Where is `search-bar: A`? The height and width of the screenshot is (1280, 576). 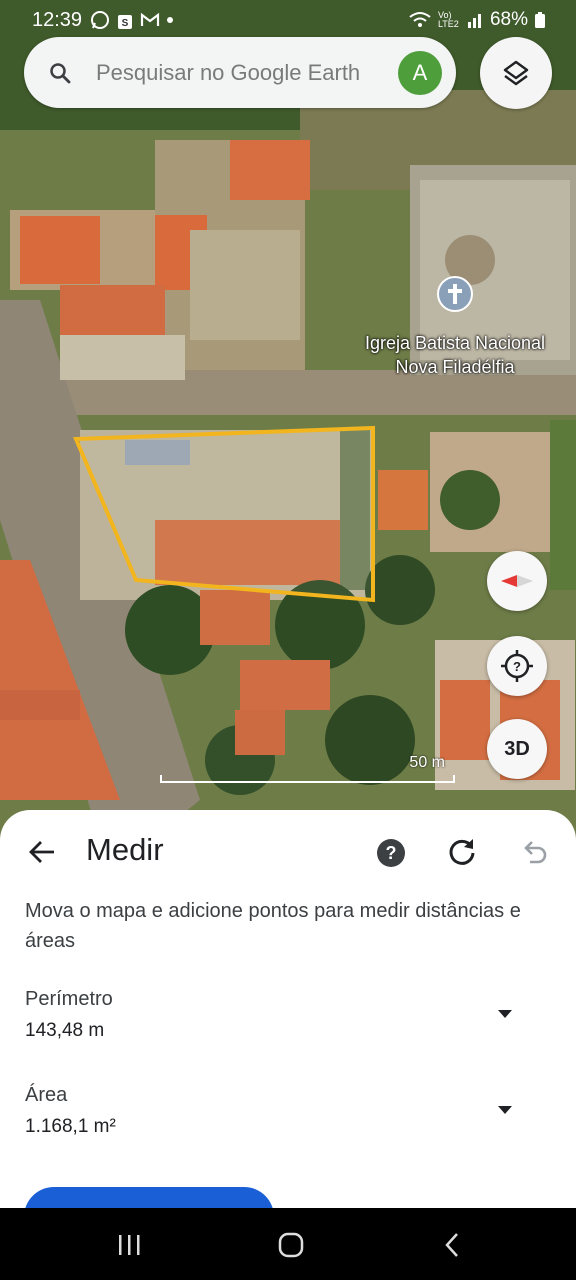
search-bar: A is located at coordinates (240, 72).